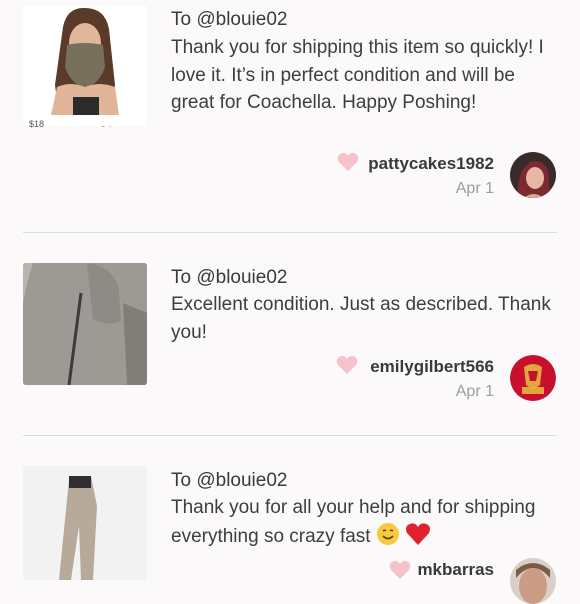 The image size is (580, 604). Describe the element at coordinates (387, 533) in the screenshot. I see `smile-emoji-icon` at that location.